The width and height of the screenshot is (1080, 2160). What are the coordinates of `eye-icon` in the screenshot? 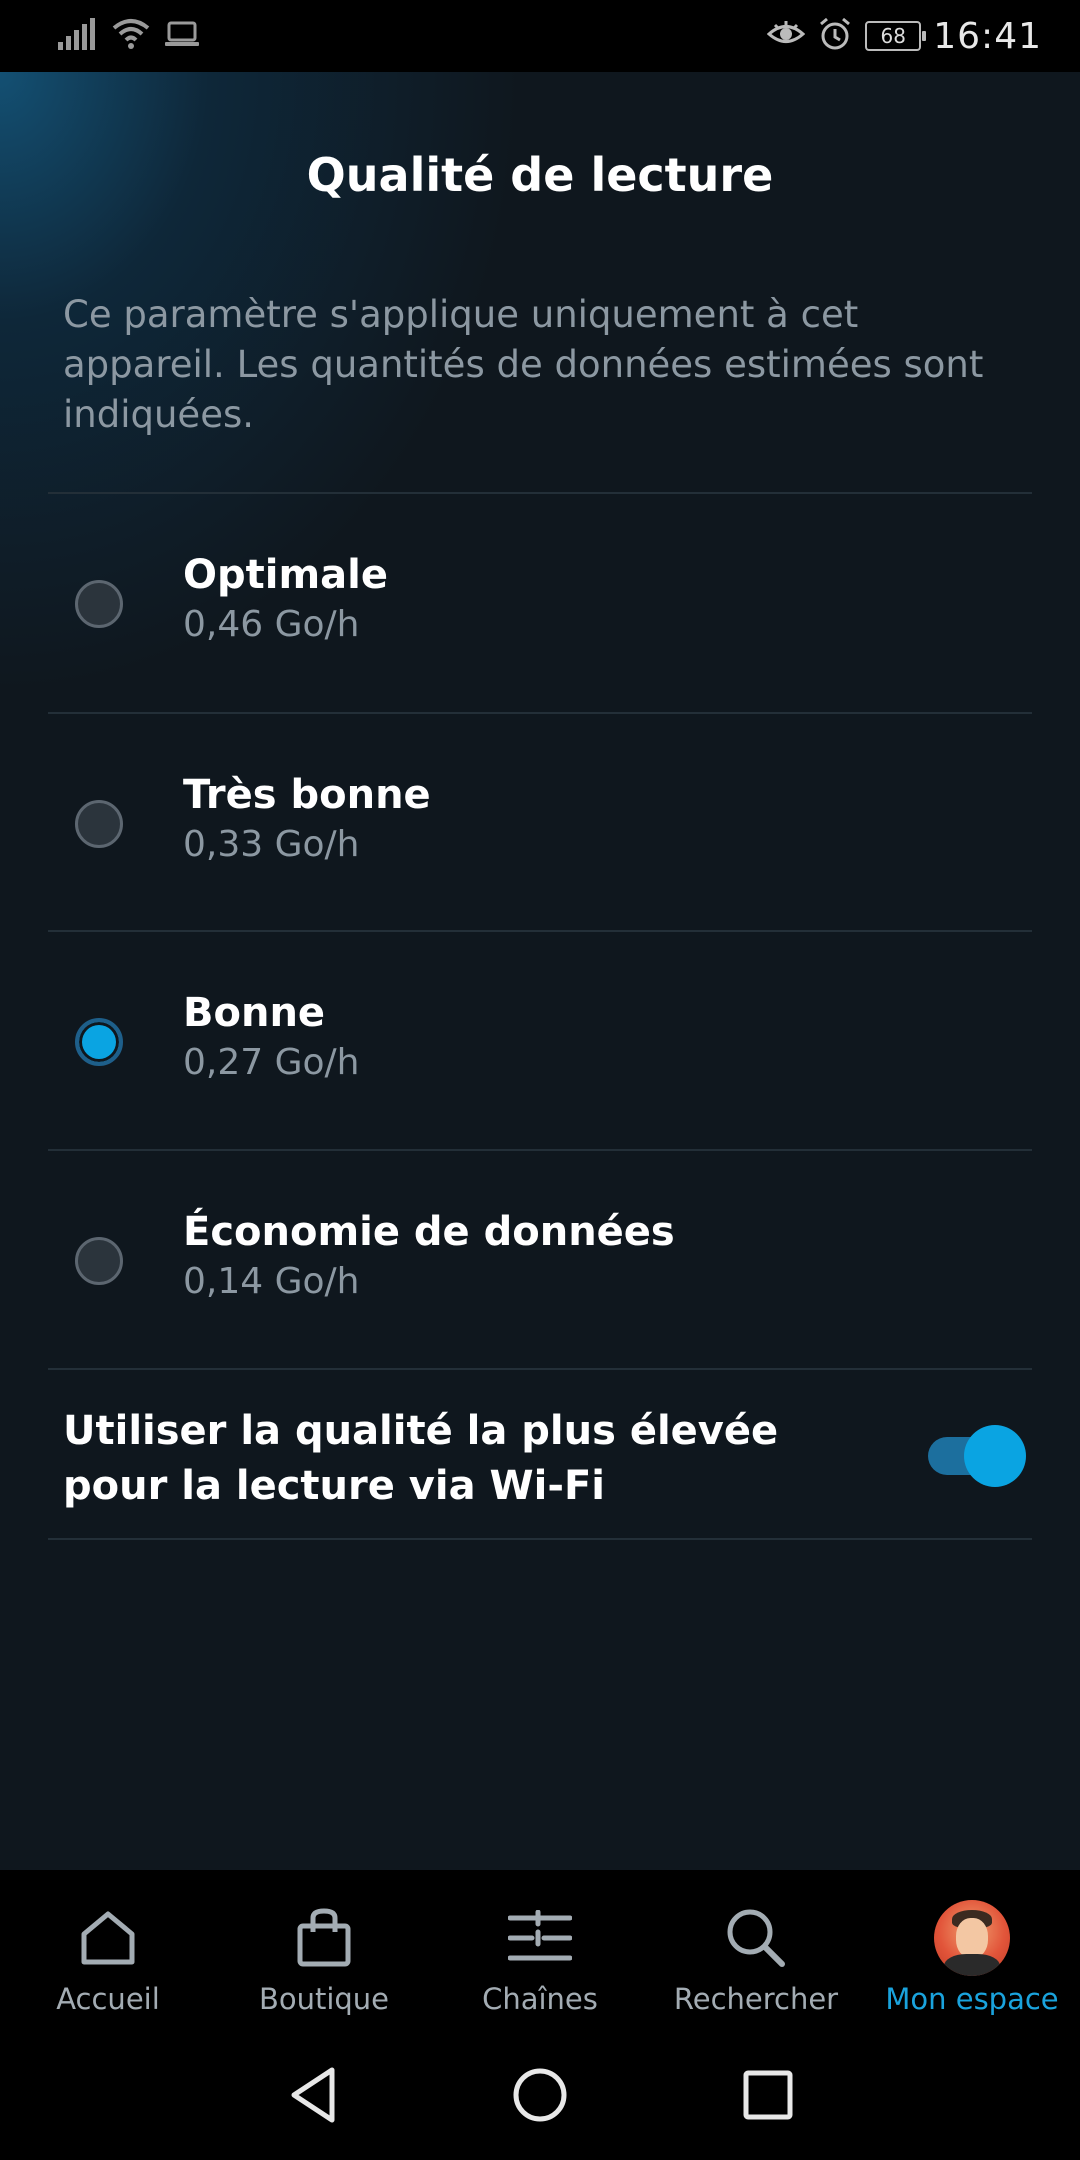 It's located at (786, 36).